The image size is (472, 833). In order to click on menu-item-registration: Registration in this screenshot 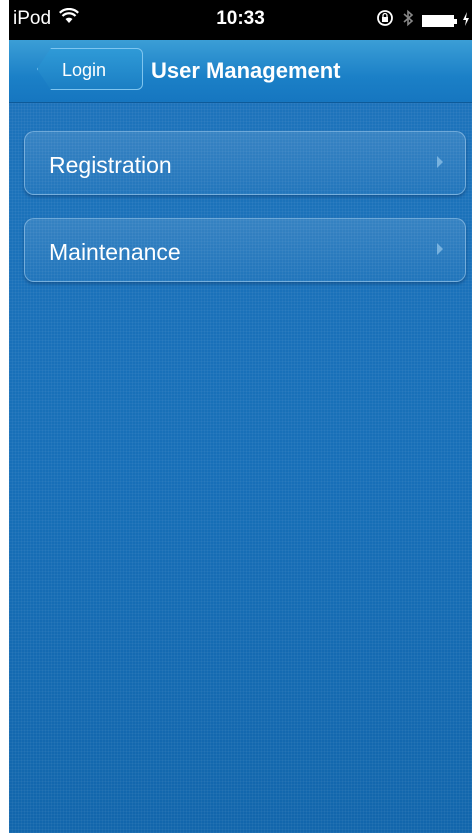, I will do `click(245, 163)`.